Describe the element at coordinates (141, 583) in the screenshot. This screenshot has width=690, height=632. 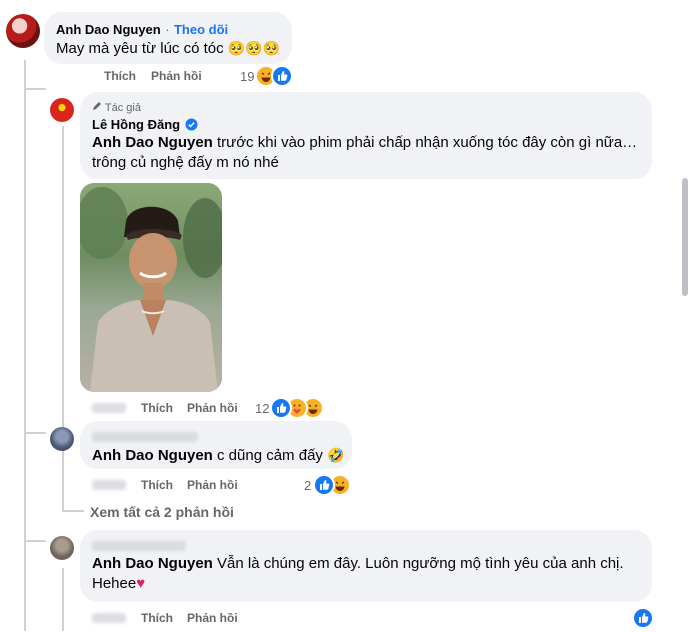
I see `heart-emoji: ♥` at that location.